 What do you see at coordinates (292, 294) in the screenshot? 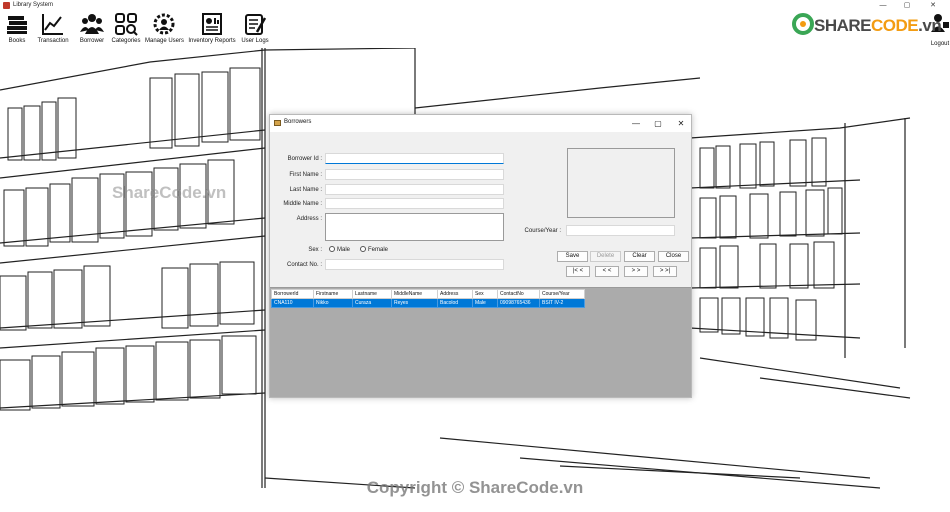
I see `column-header: BorrowerId` at bounding box center [292, 294].